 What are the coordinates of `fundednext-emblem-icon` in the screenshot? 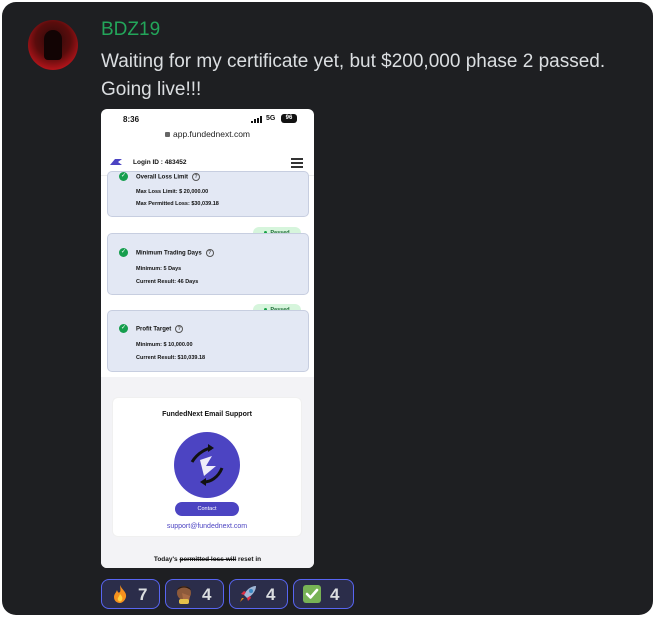 It's located at (207, 465).